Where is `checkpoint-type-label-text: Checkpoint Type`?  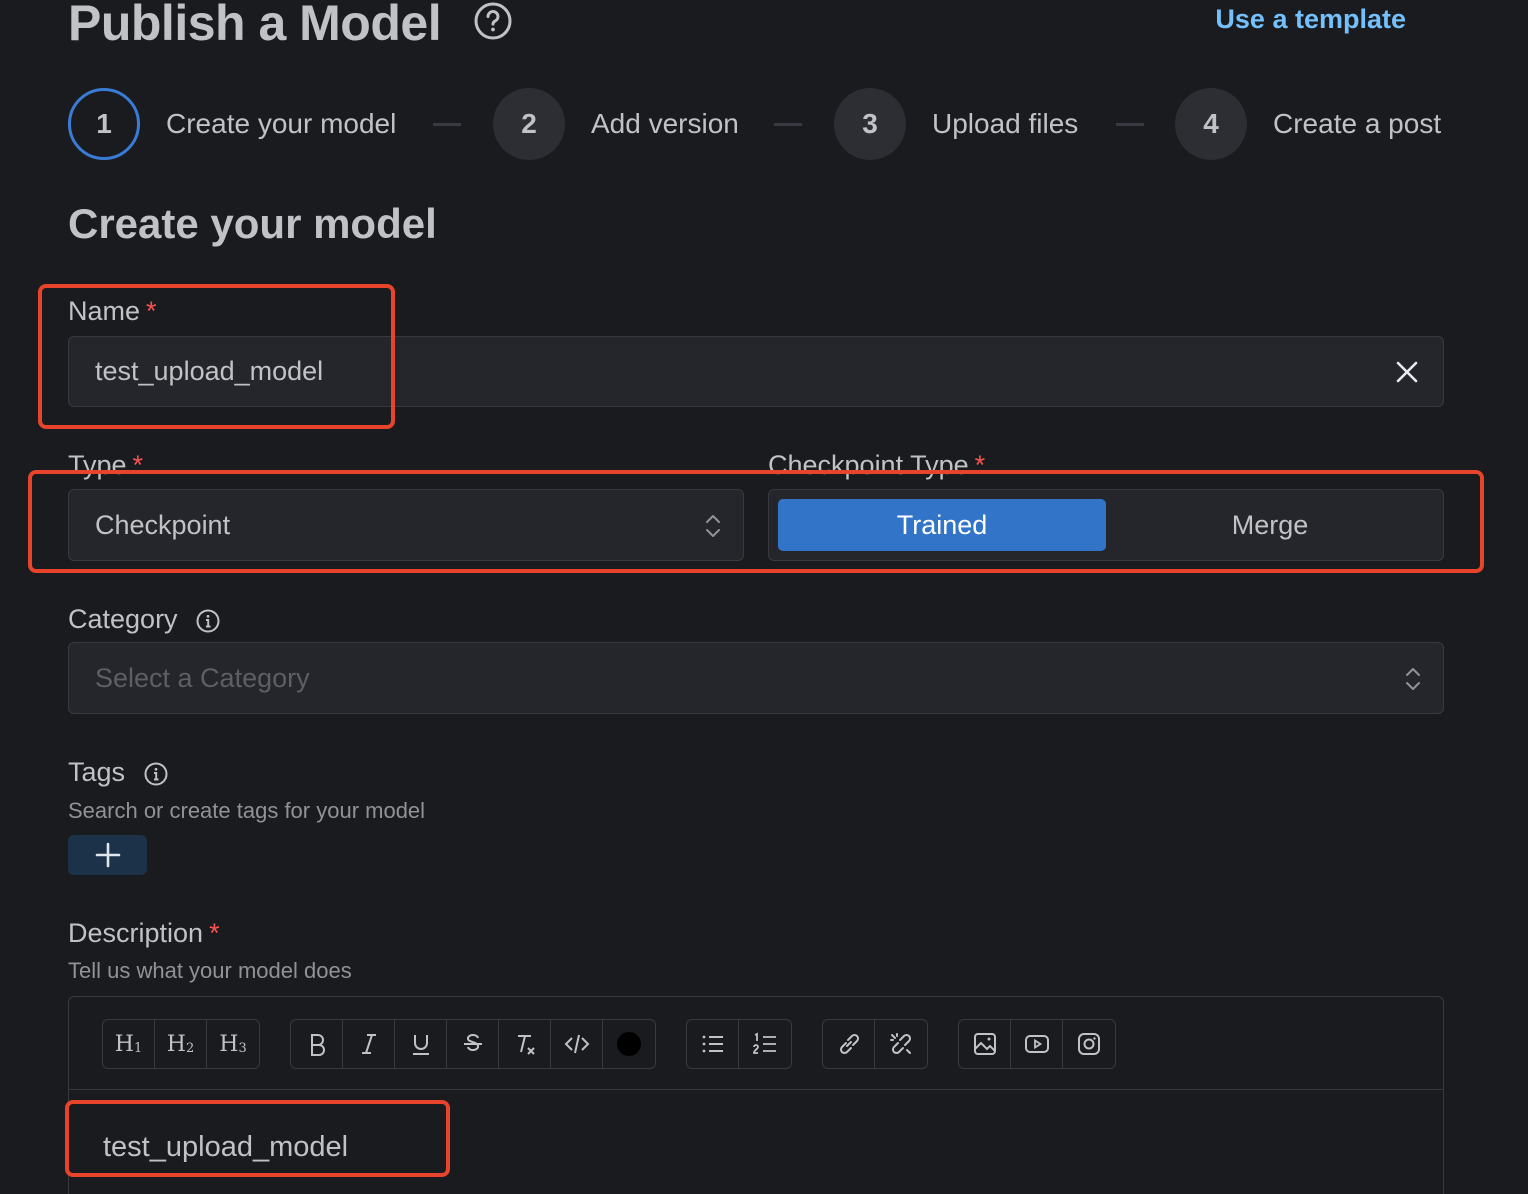 checkpoint-type-label-text: Checkpoint Type is located at coordinates (868, 465).